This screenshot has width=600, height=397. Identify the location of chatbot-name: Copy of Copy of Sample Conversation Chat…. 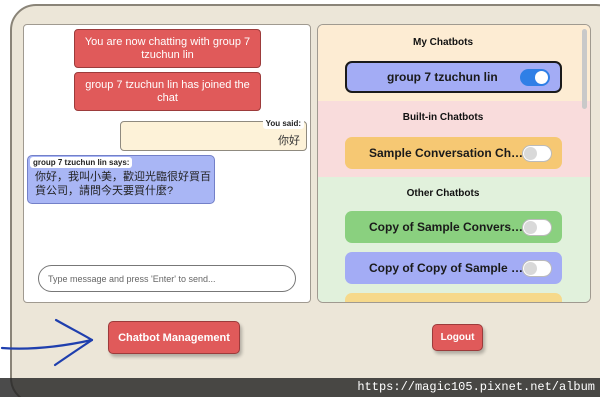
(448, 268).